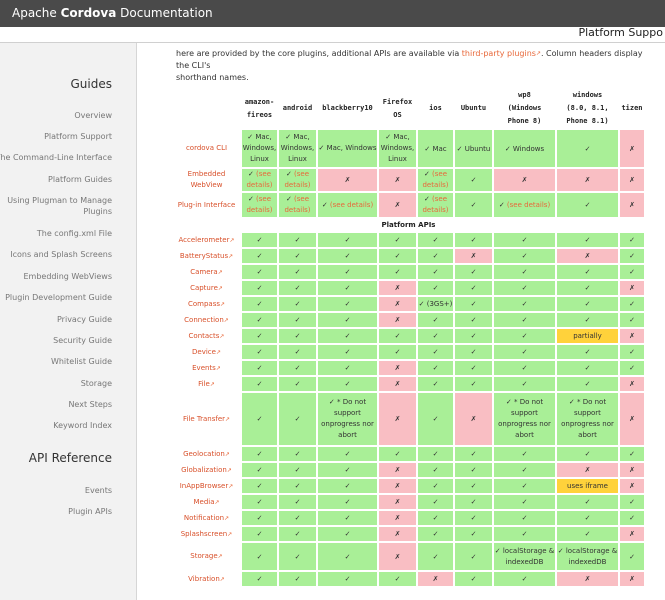 Image resolution: width=665 pixels, height=600 pixels. I want to click on sidebar-item-whitelist: Whitelist Guide, so click(81, 361).